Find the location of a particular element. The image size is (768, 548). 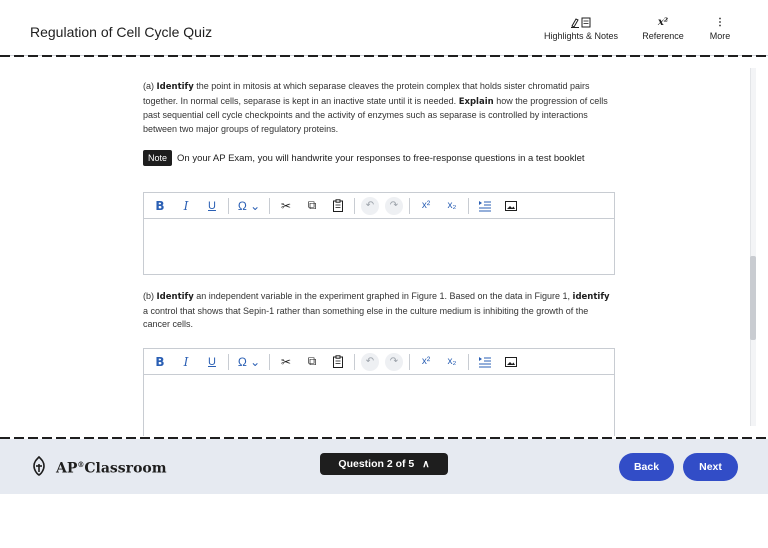

more-button: ⋮ More is located at coordinates (720, 28).